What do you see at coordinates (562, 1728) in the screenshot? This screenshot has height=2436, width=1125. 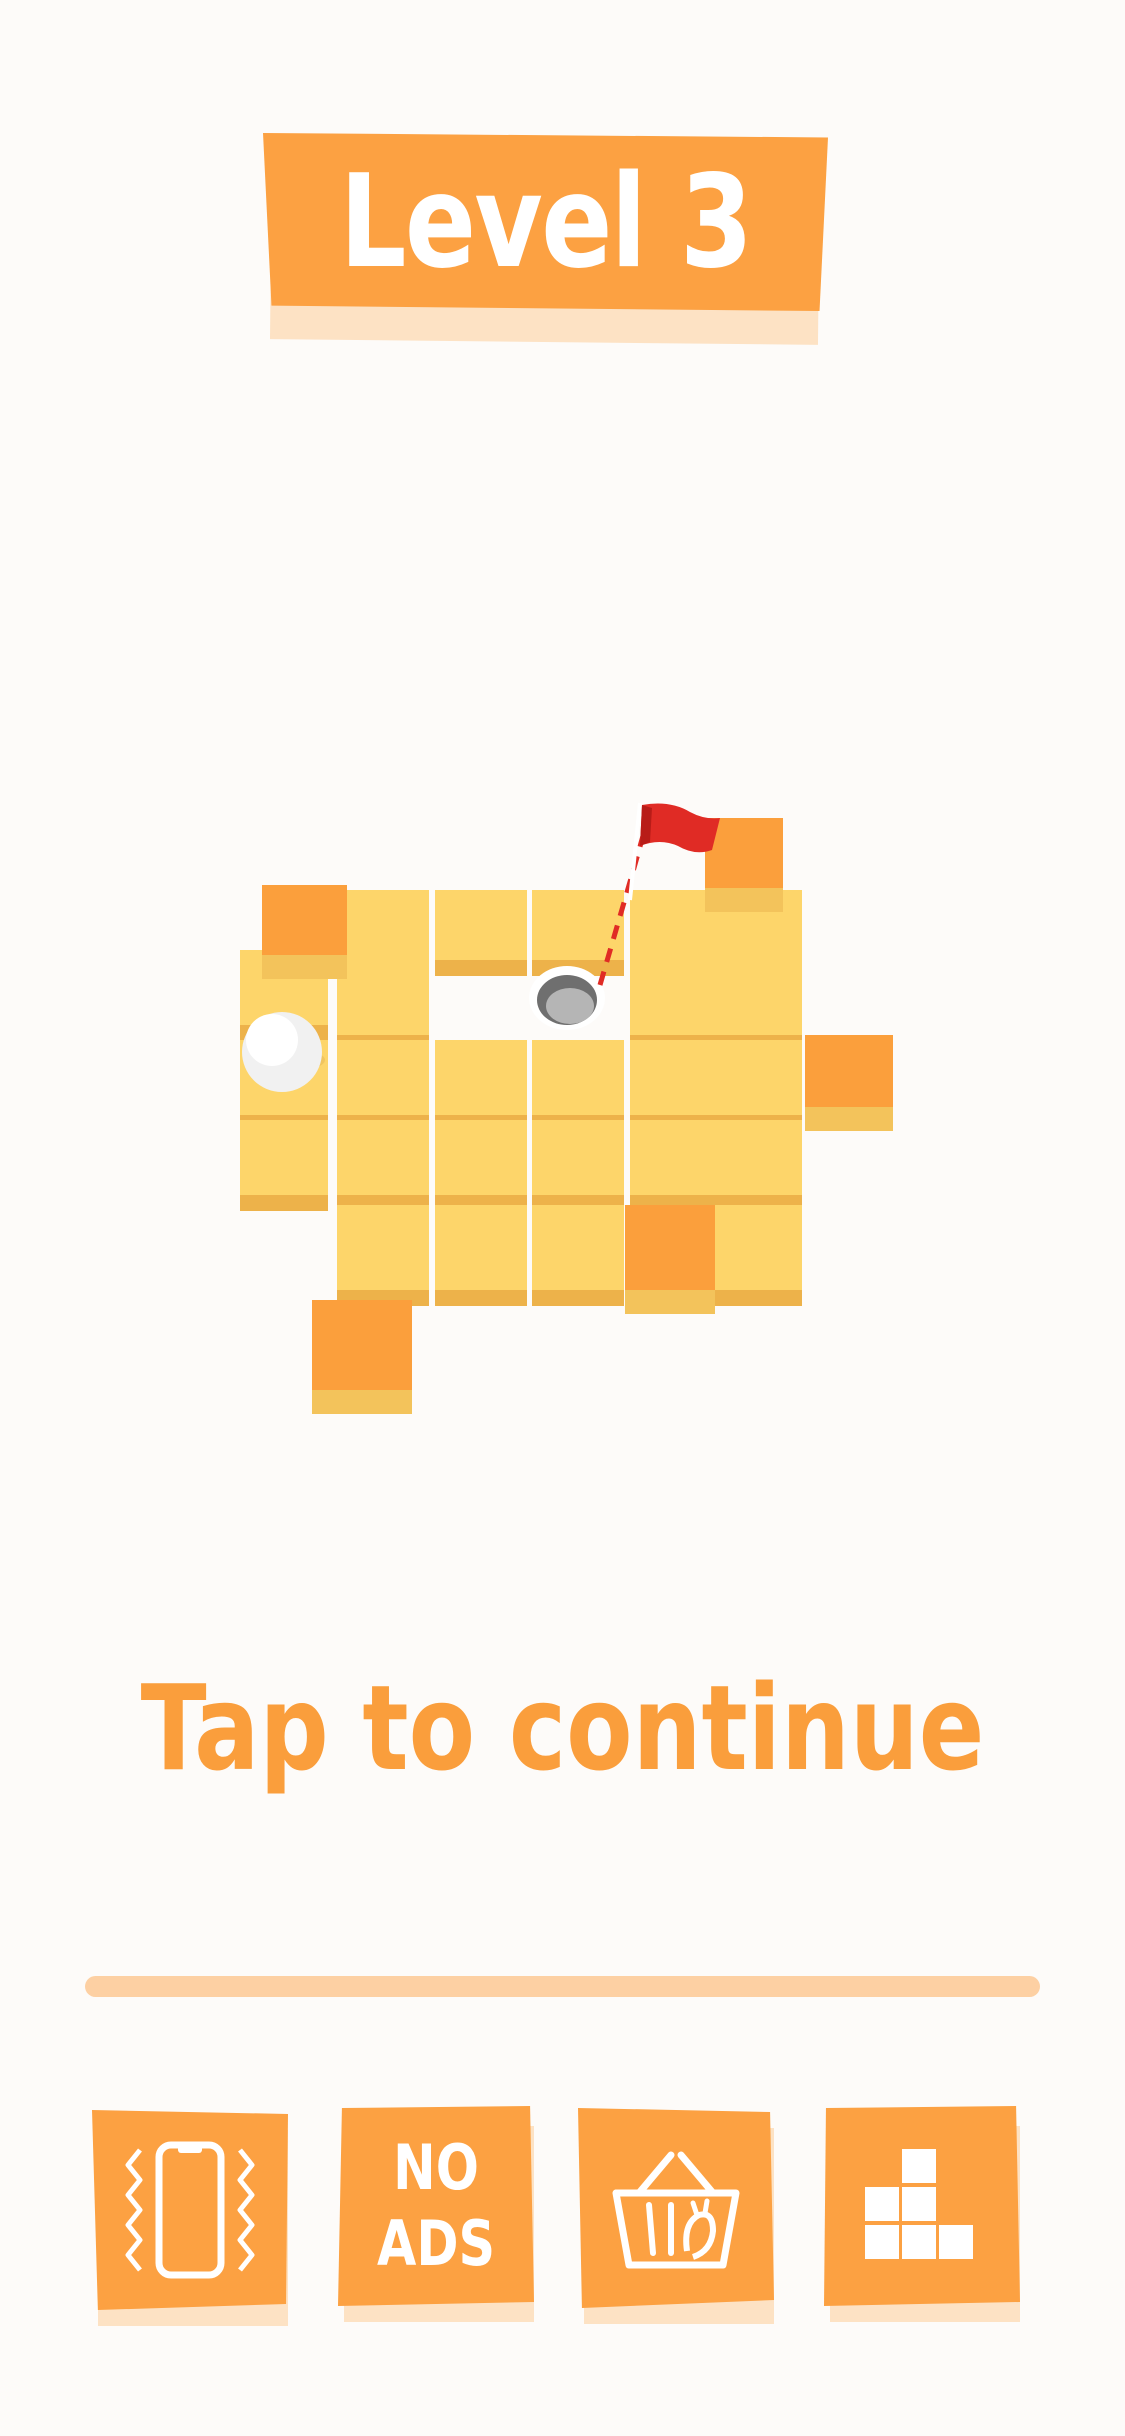 I see `tap-to-continue: Tap to continue` at bounding box center [562, 1728].